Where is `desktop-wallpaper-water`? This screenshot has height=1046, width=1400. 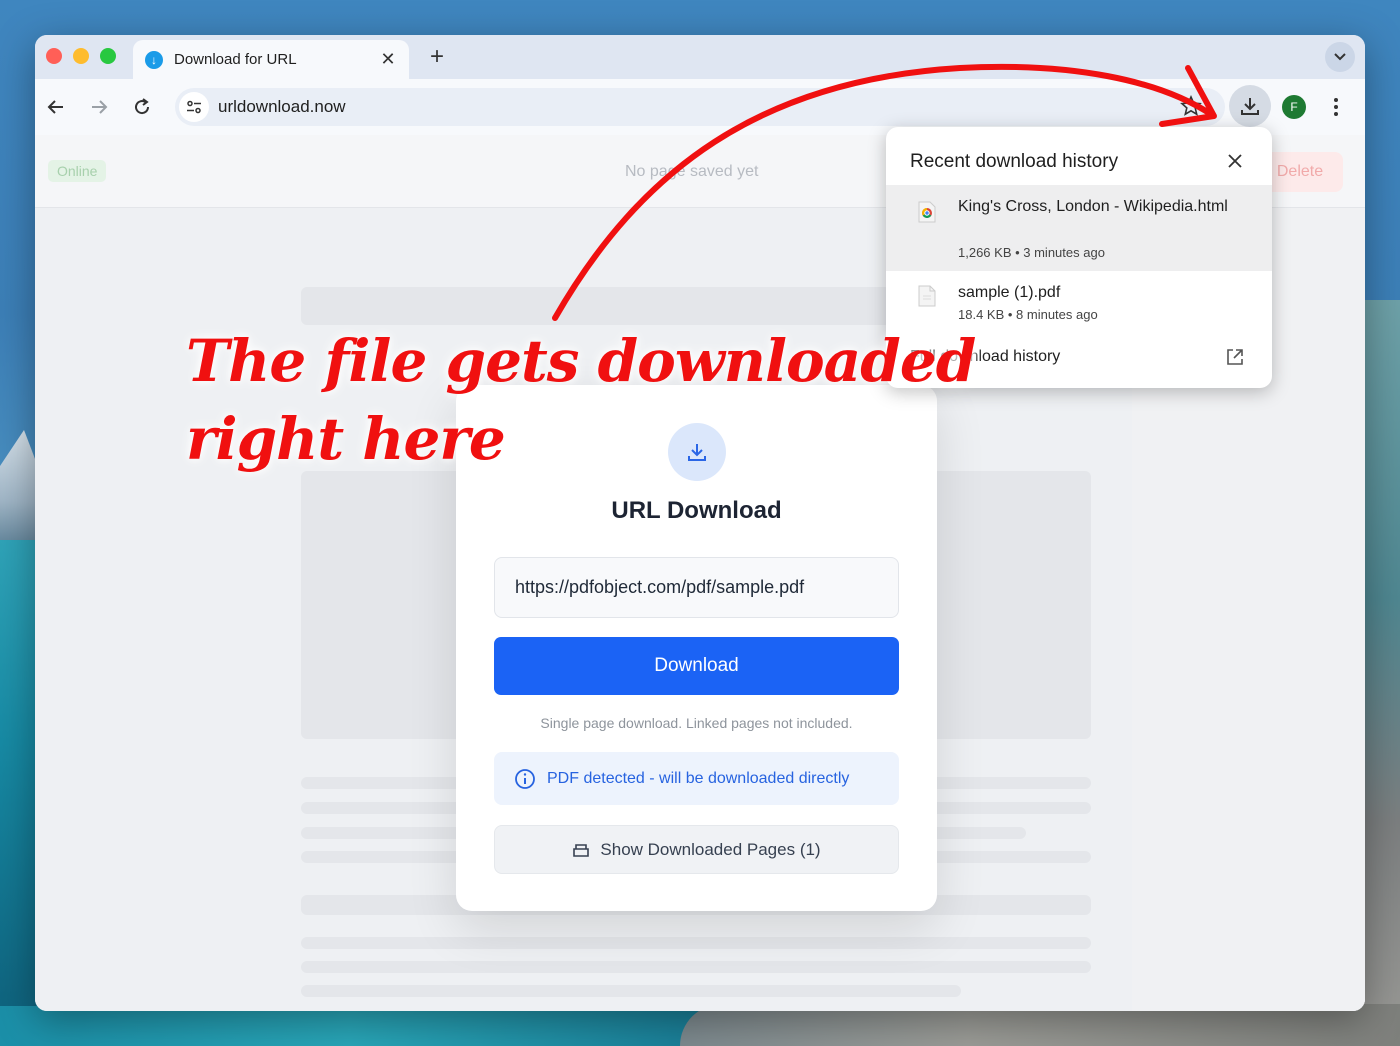
desktop-wallpaper-water is located at coordinates (20, 793).